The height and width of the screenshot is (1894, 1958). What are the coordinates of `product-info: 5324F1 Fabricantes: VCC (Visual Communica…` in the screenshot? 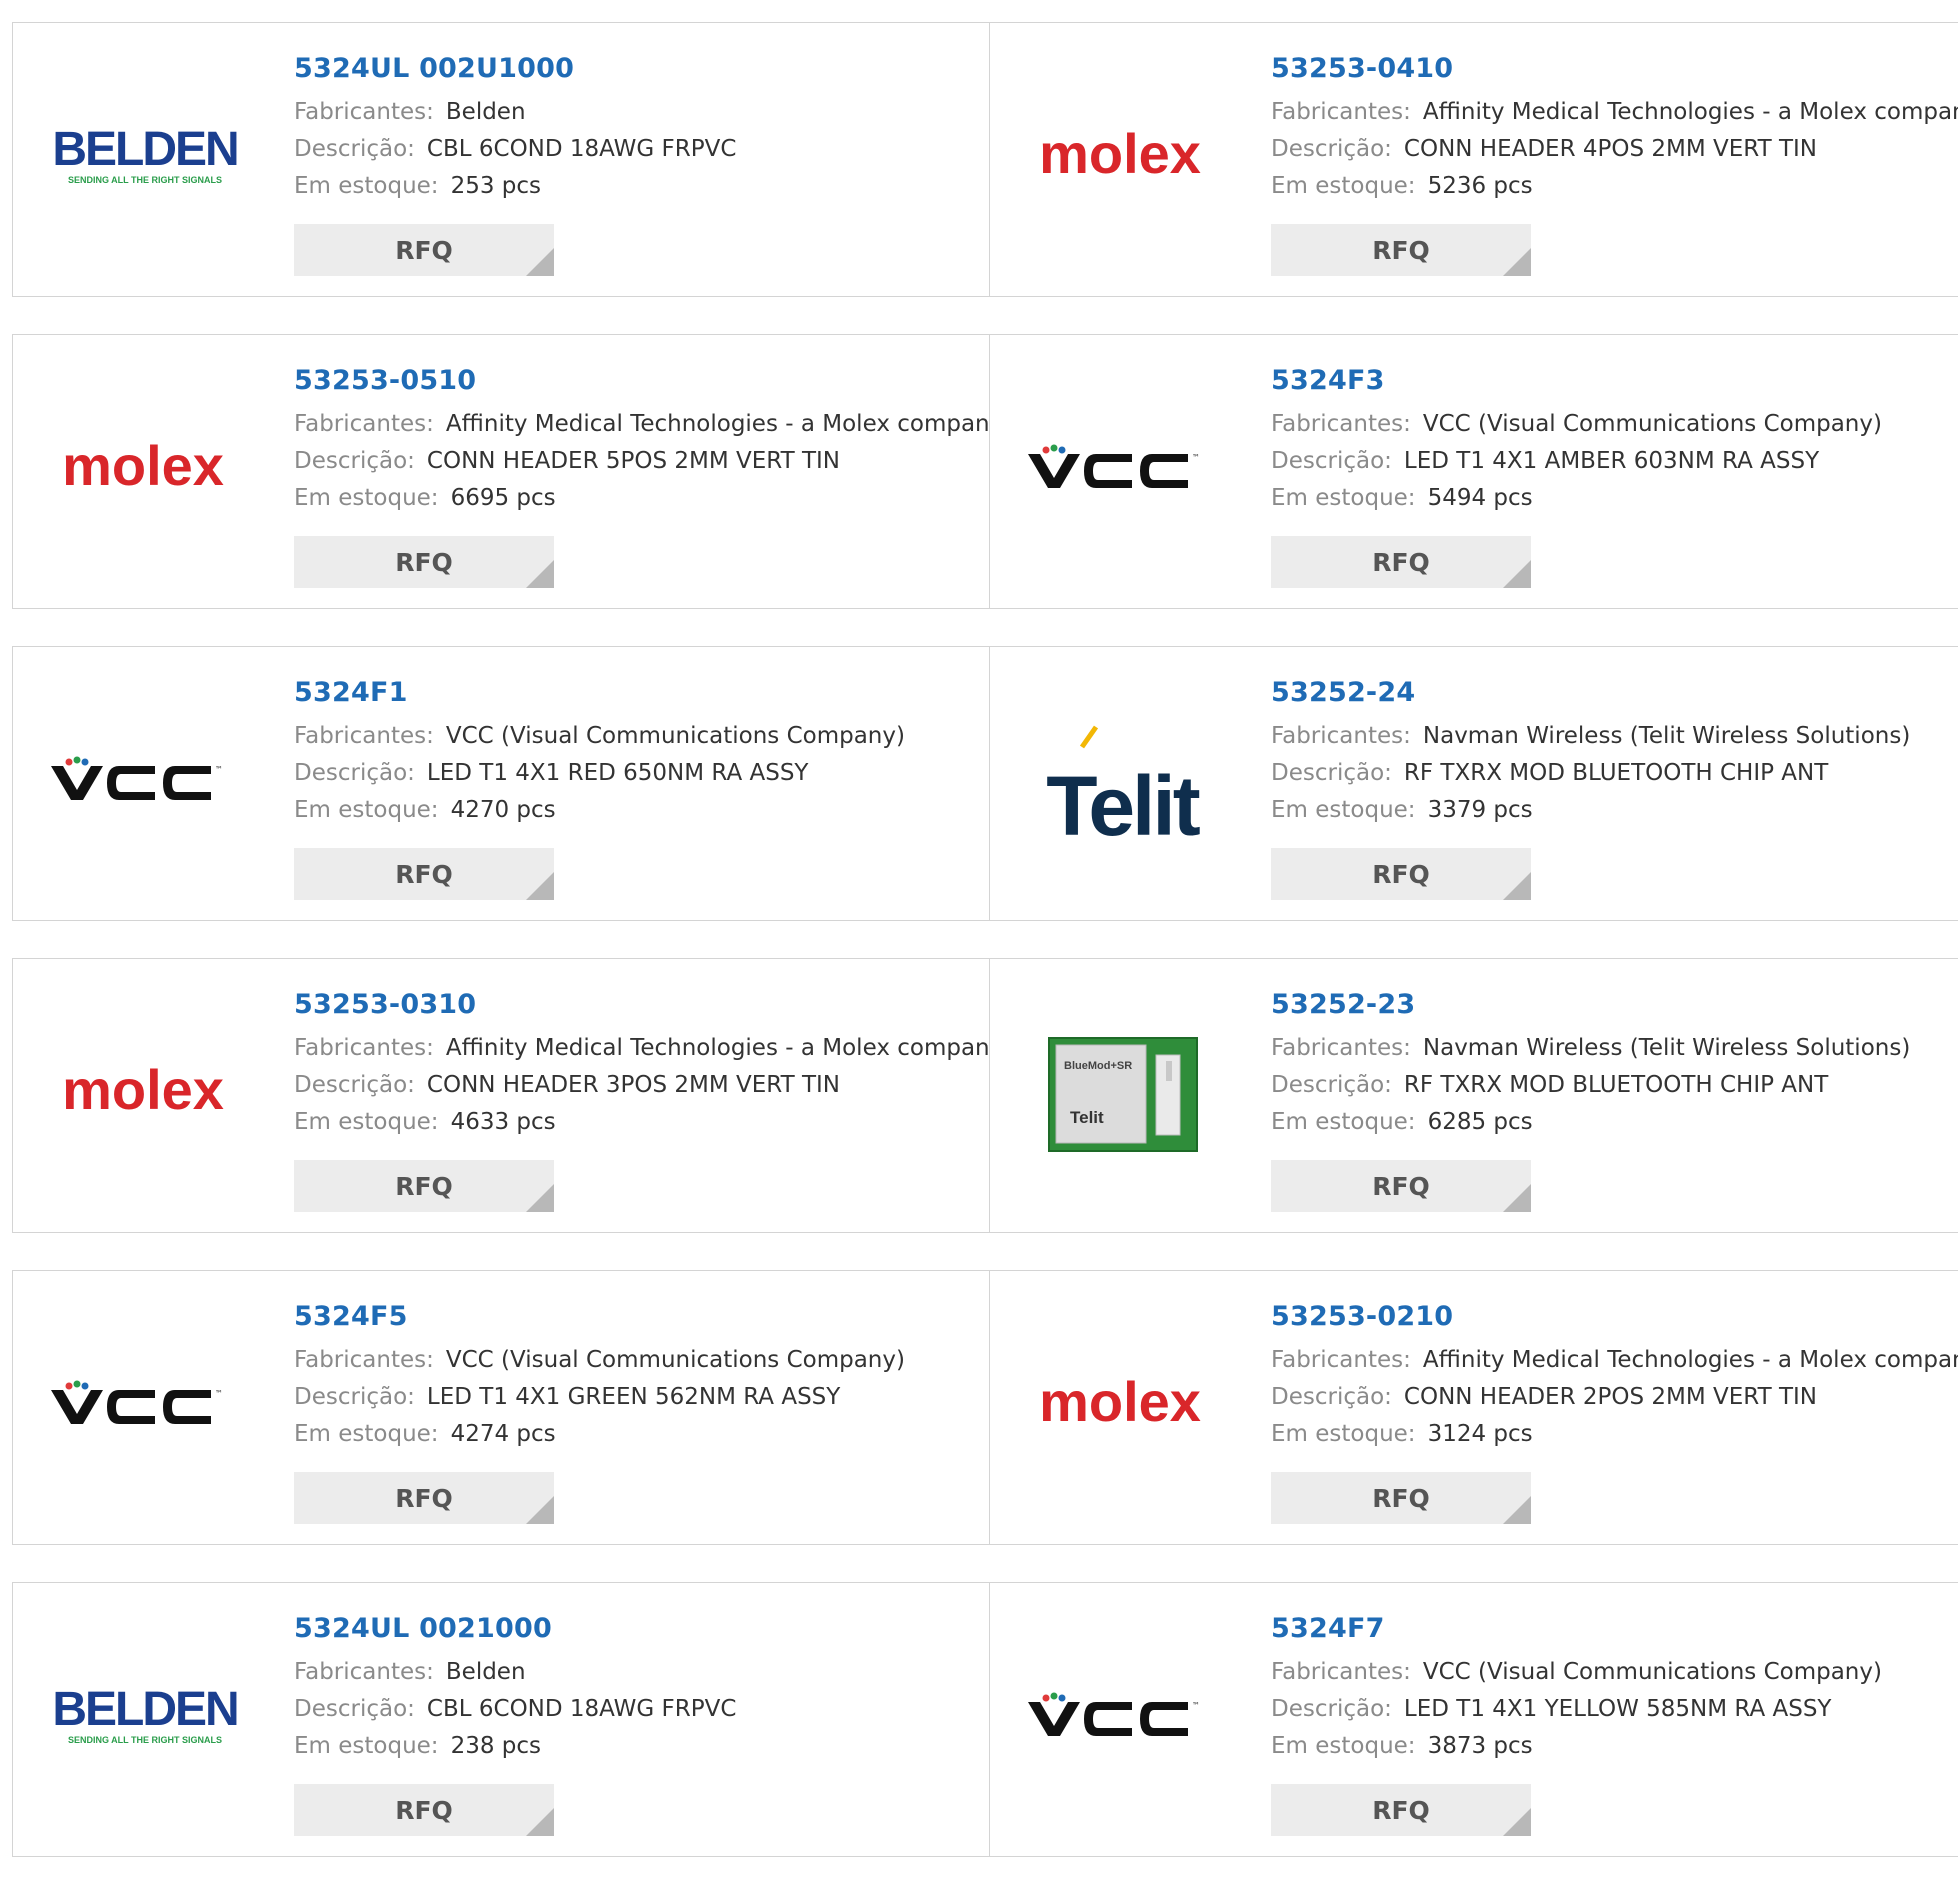 It's located at (599, 753).